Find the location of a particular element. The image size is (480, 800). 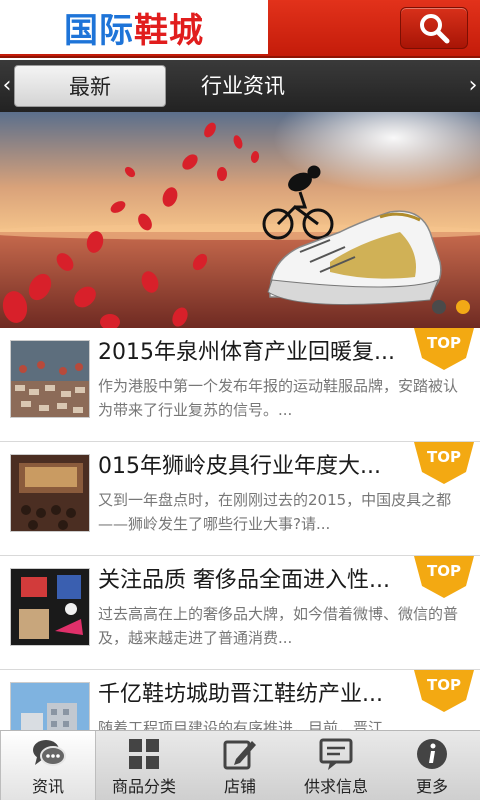

nav-shops: 店铺 is located at coordinates (240, 765).